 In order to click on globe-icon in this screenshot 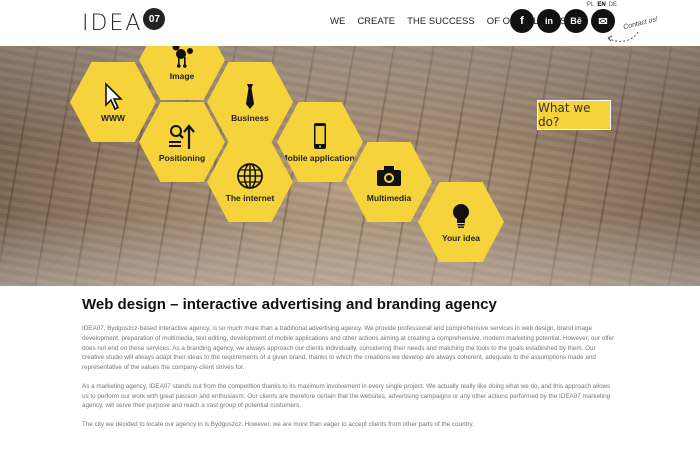, I will do `click(250, 175)`.